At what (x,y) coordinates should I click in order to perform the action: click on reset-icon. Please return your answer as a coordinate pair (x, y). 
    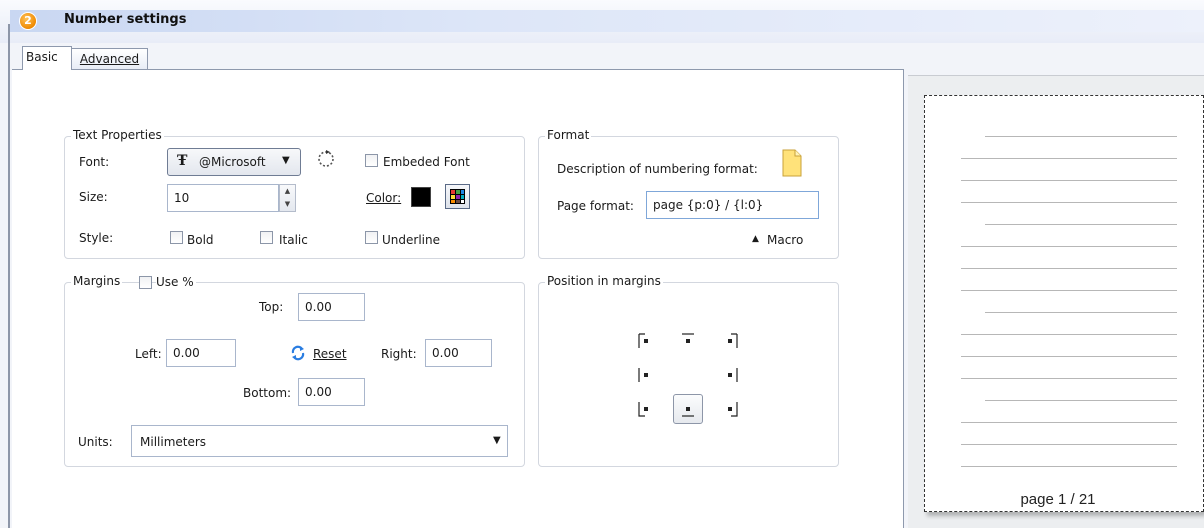
    Looking at the image, I should click on (298, 353).